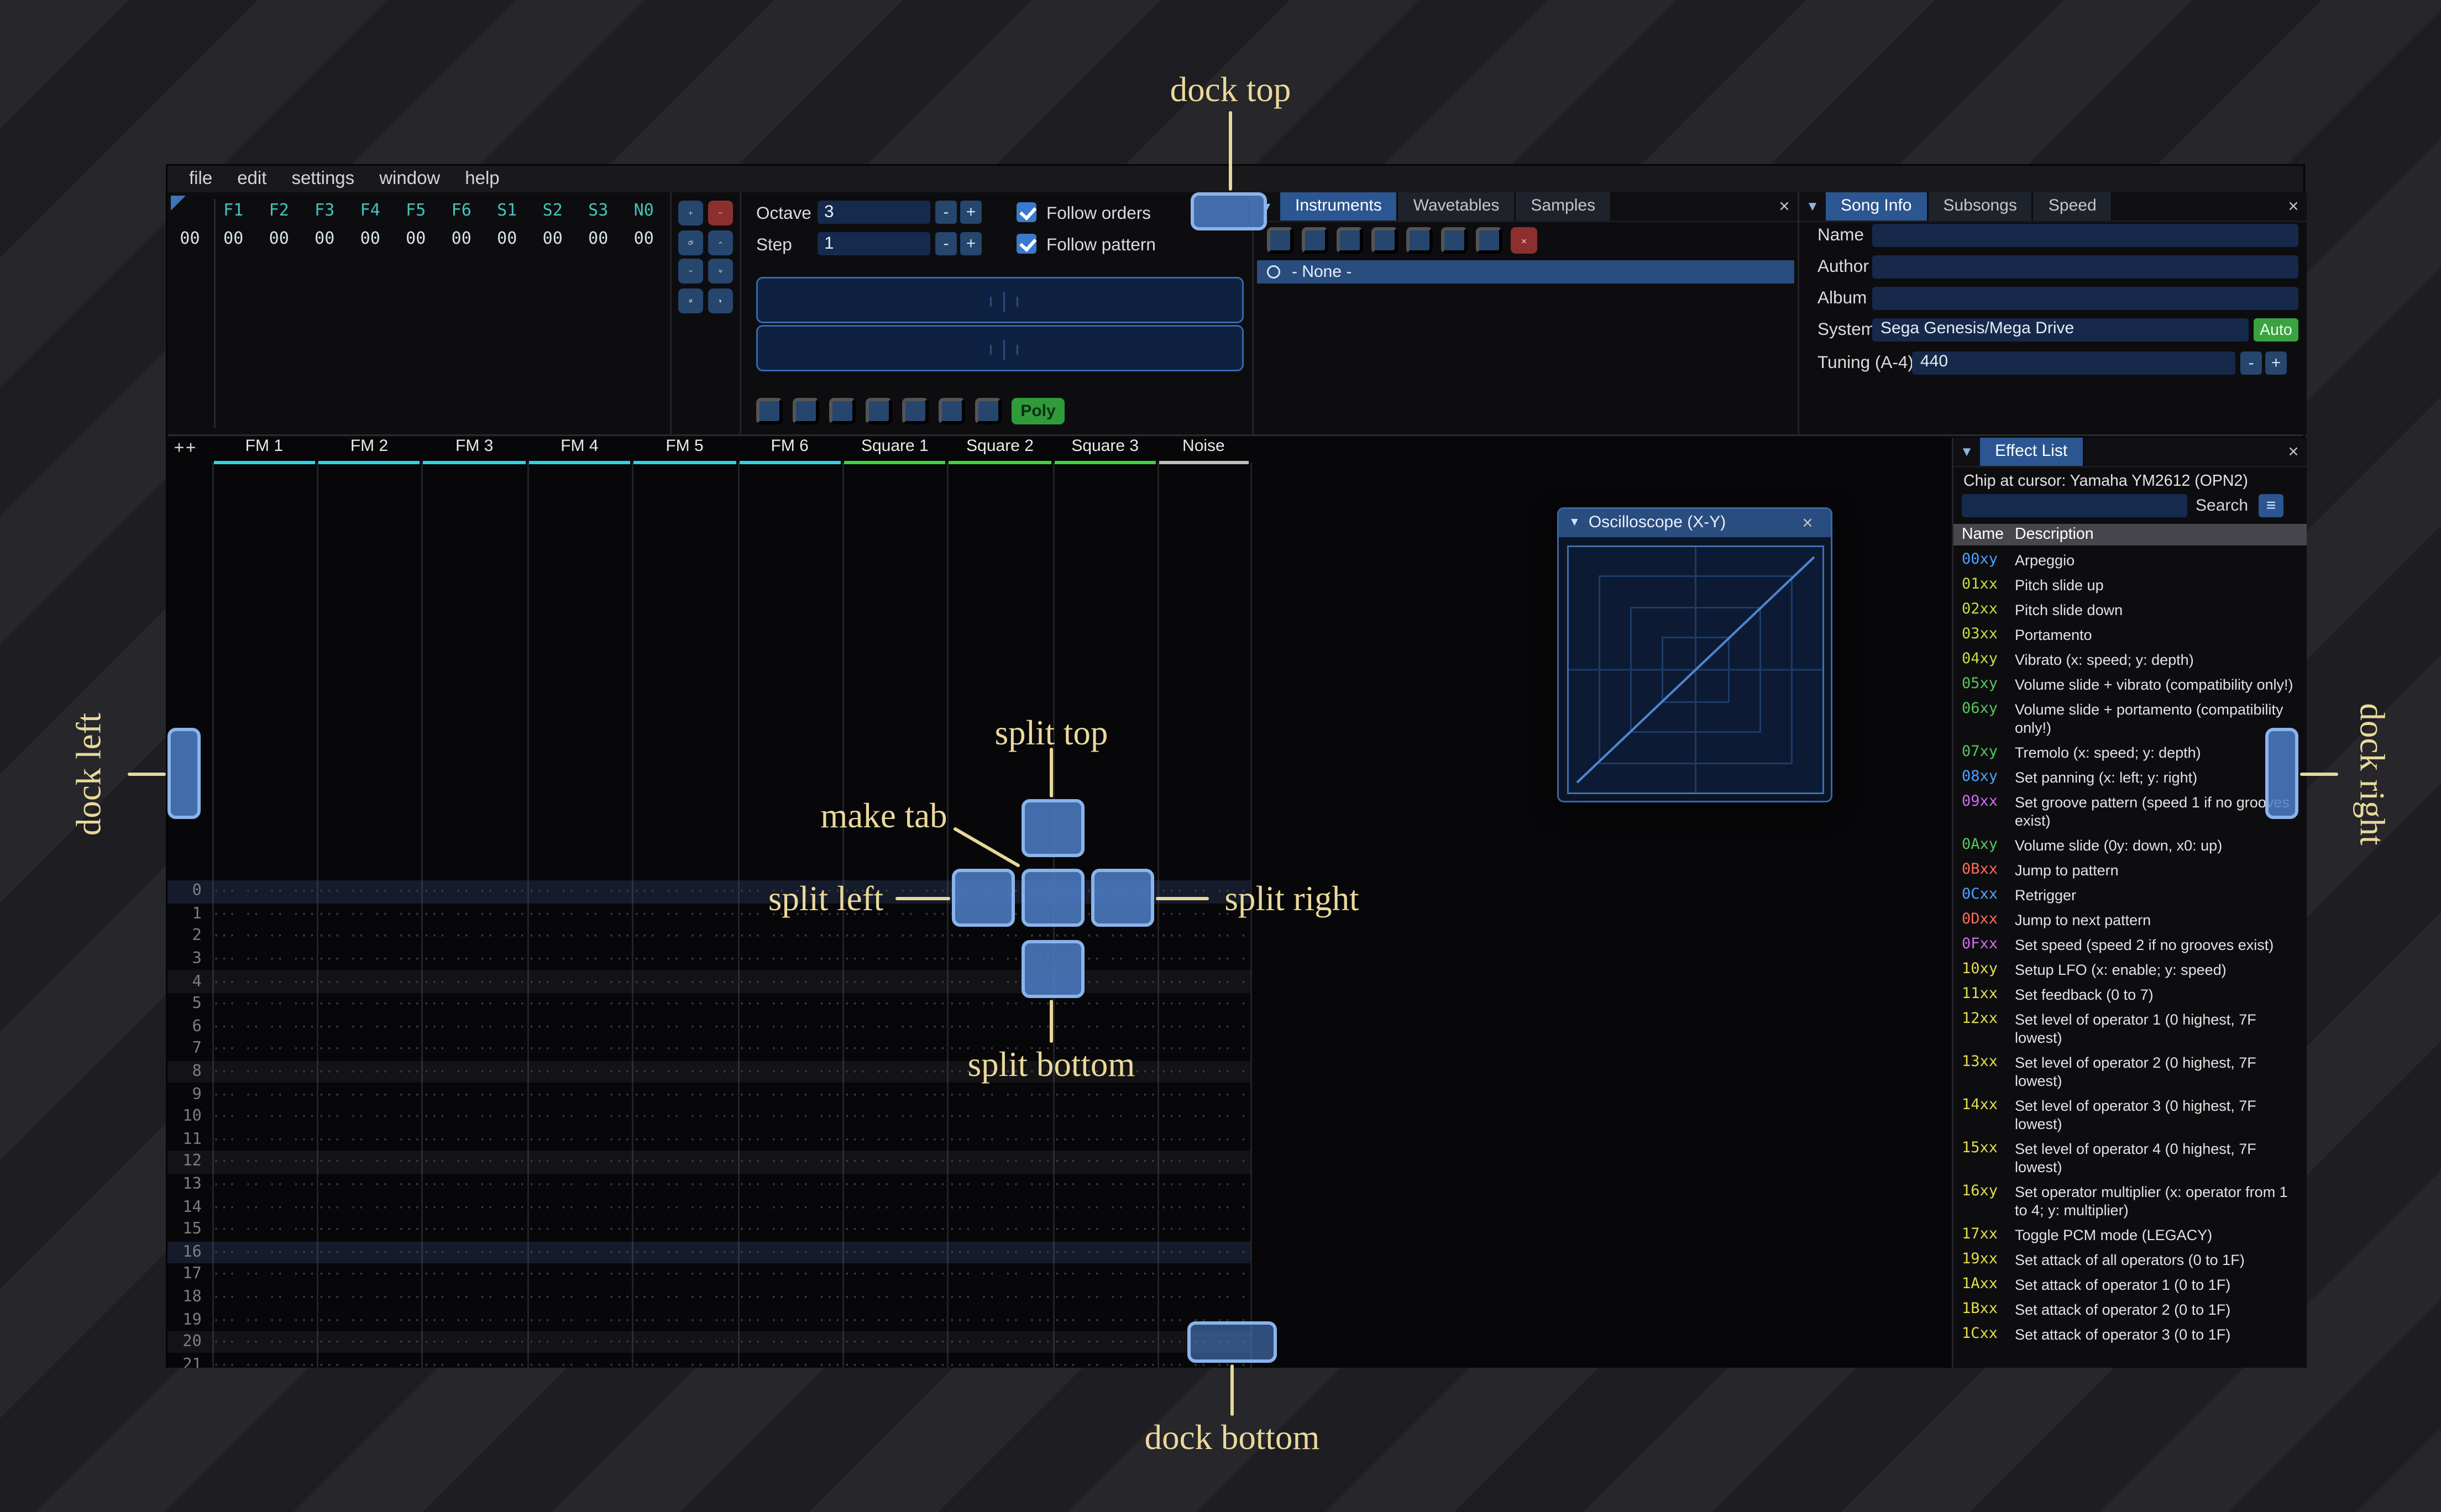  I want to click on tab-speed: Speed, so click(2073, 207).